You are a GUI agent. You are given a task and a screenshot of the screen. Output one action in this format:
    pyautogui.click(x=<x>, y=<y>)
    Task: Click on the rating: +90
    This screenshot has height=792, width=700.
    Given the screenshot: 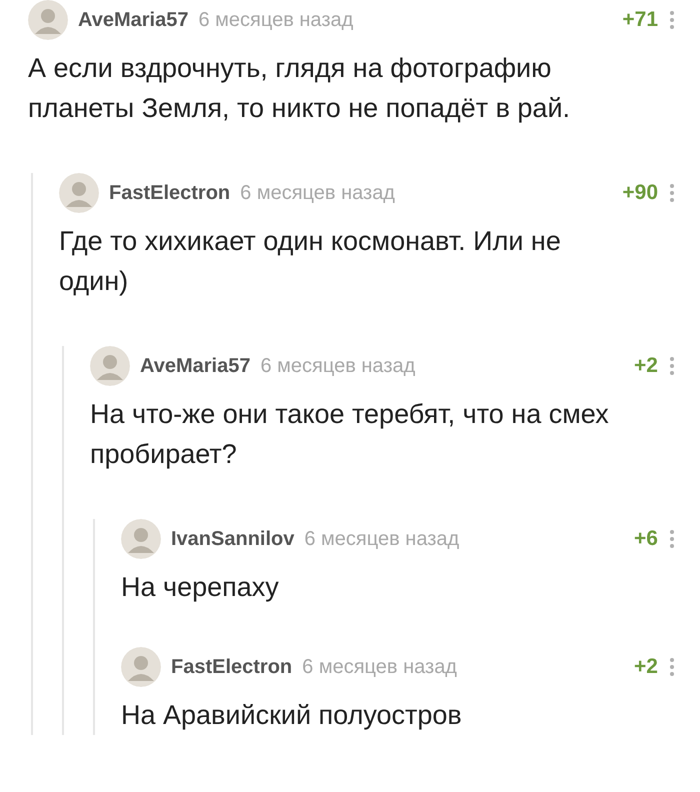 What is the action you would take?
    pyautogui.click(x=640, y=193)
    